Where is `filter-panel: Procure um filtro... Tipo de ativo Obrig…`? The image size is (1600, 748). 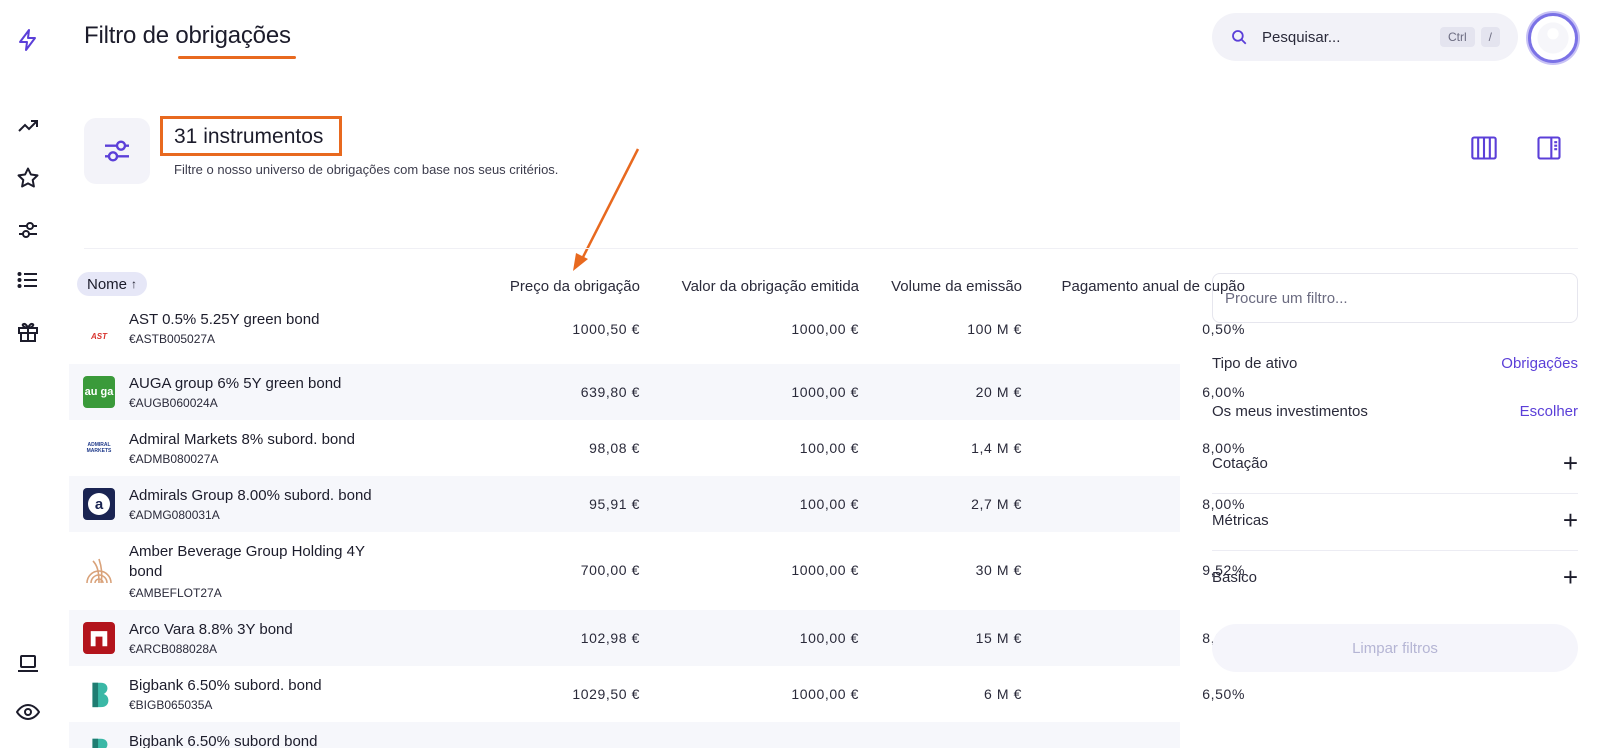
filter-panel: Procure um filtro... Tipo de ativo Obrig… is located at coordinates (1395, 472).